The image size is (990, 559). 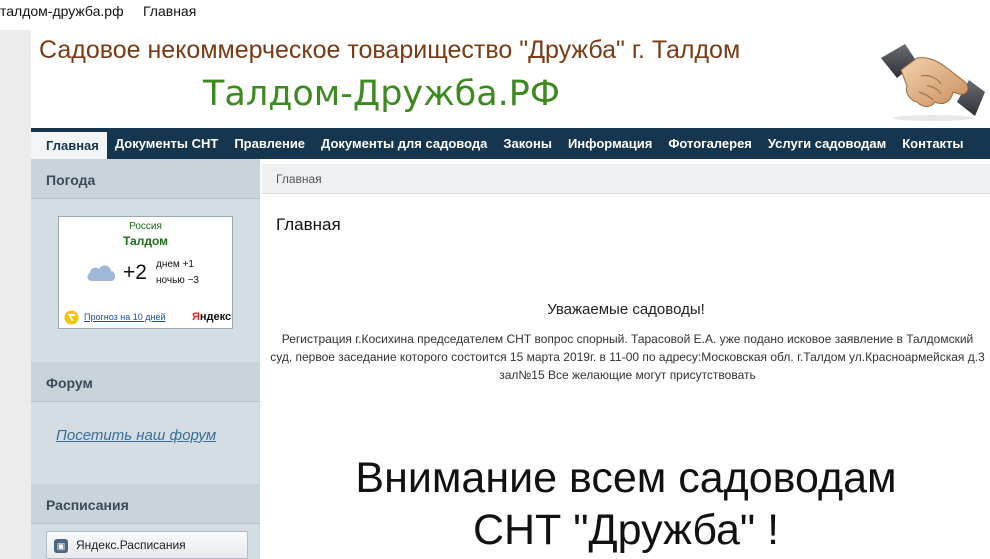 What do you see at coordinates (61, 546) in the screenshot?
I see `train-icon: ▣` at bounding box center [61, 546].